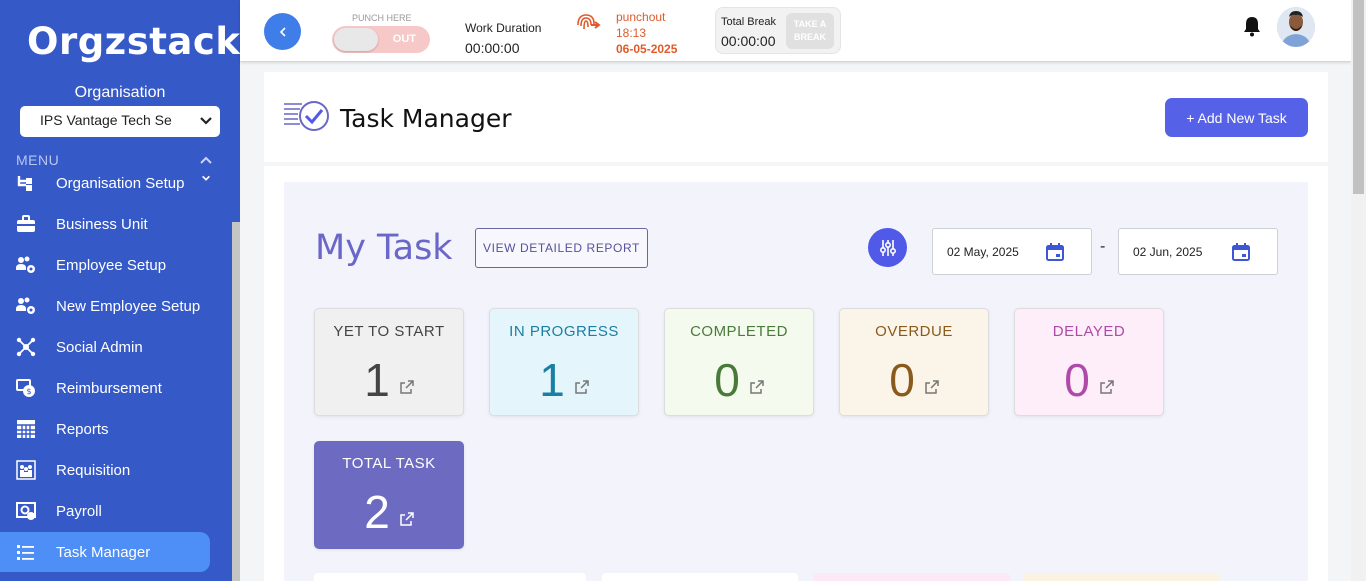 Image resolution: width=1366 pixels, height=581 pixels. Describe the element at coordinates (914, 331) in the screenshot. I see `stat-label: OVERDUE` at that location.